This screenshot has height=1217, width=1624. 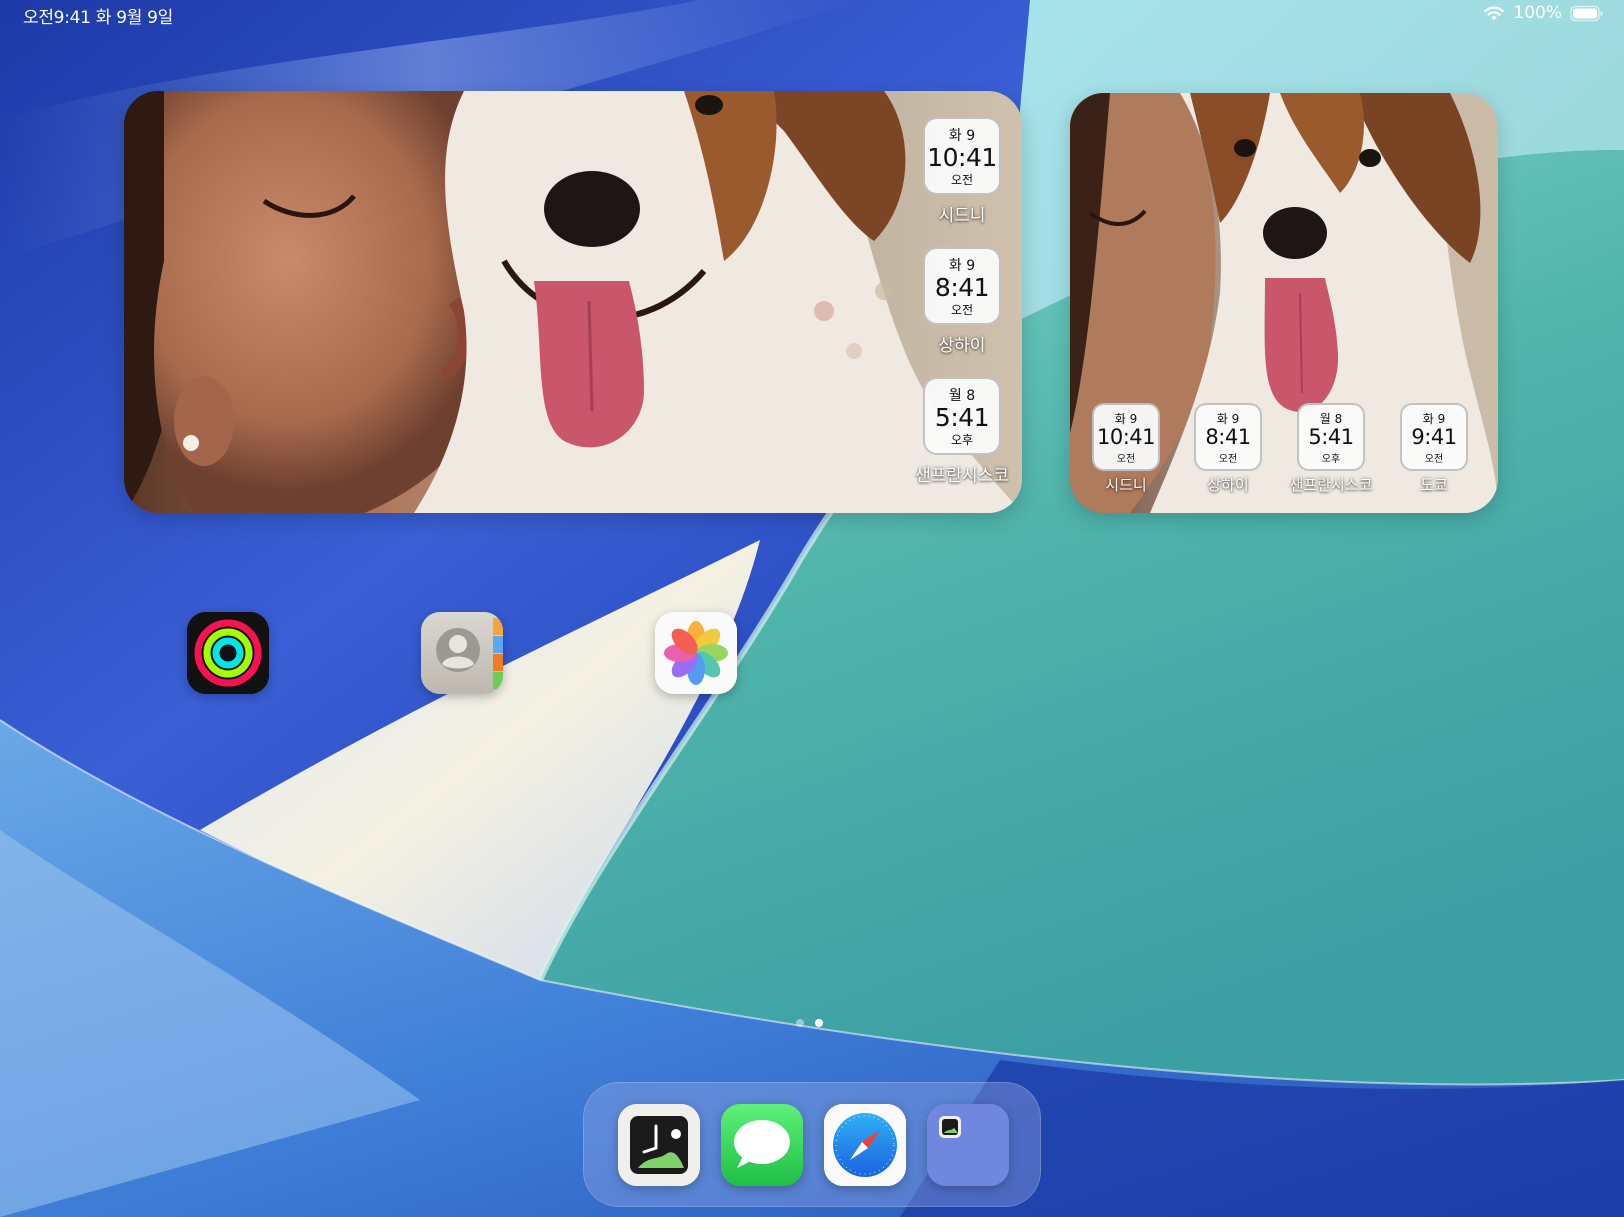 I want to click on clock-date: 월 8, so click(x=962, y=396).